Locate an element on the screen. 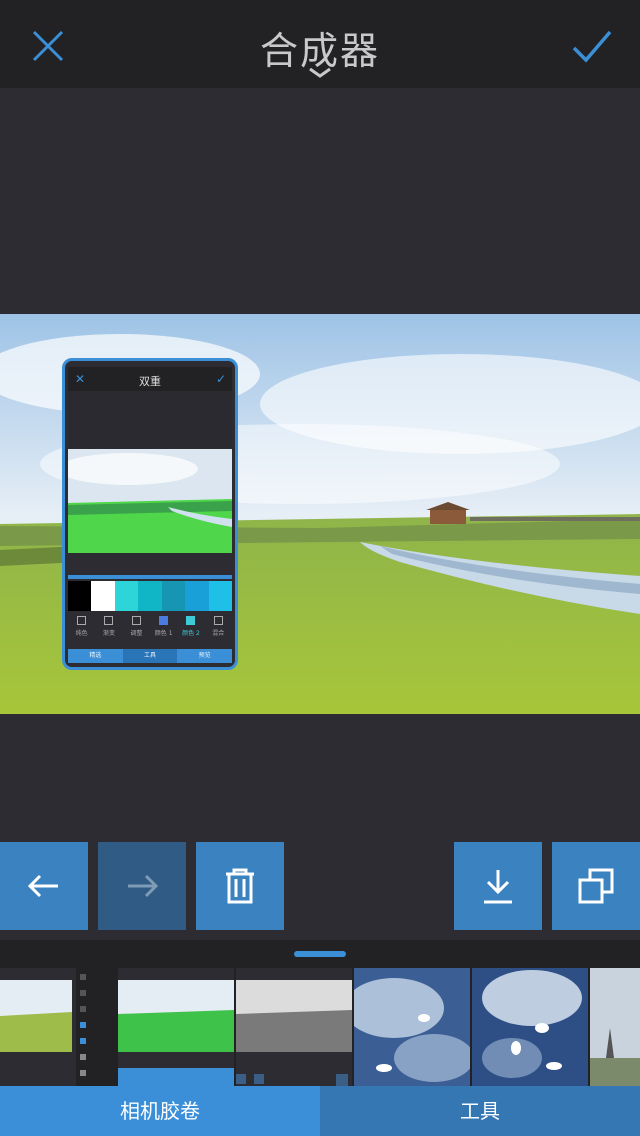  thumbnail-tray is located at coordinates (320, 1013).